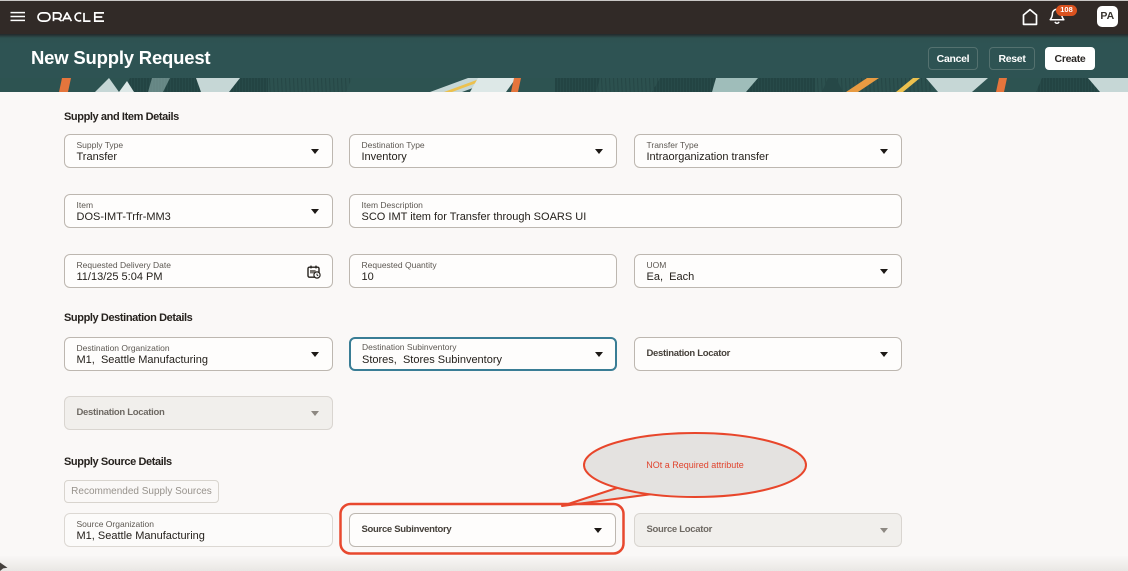 The height and width of the screenshot is (571, 1128). I want to click on svg-text: NOt a Required attribute, so click(695, 465).